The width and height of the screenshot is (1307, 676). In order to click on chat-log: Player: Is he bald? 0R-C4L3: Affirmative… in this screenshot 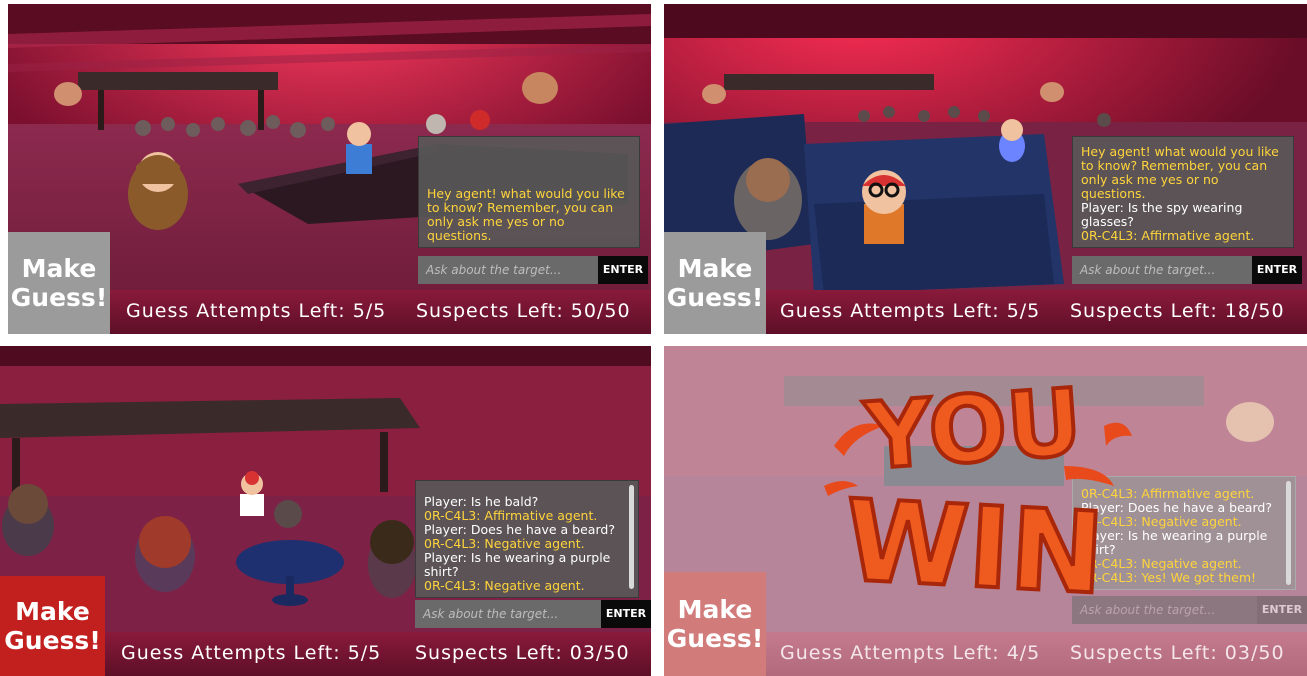, I will do `click(527, 539)`.